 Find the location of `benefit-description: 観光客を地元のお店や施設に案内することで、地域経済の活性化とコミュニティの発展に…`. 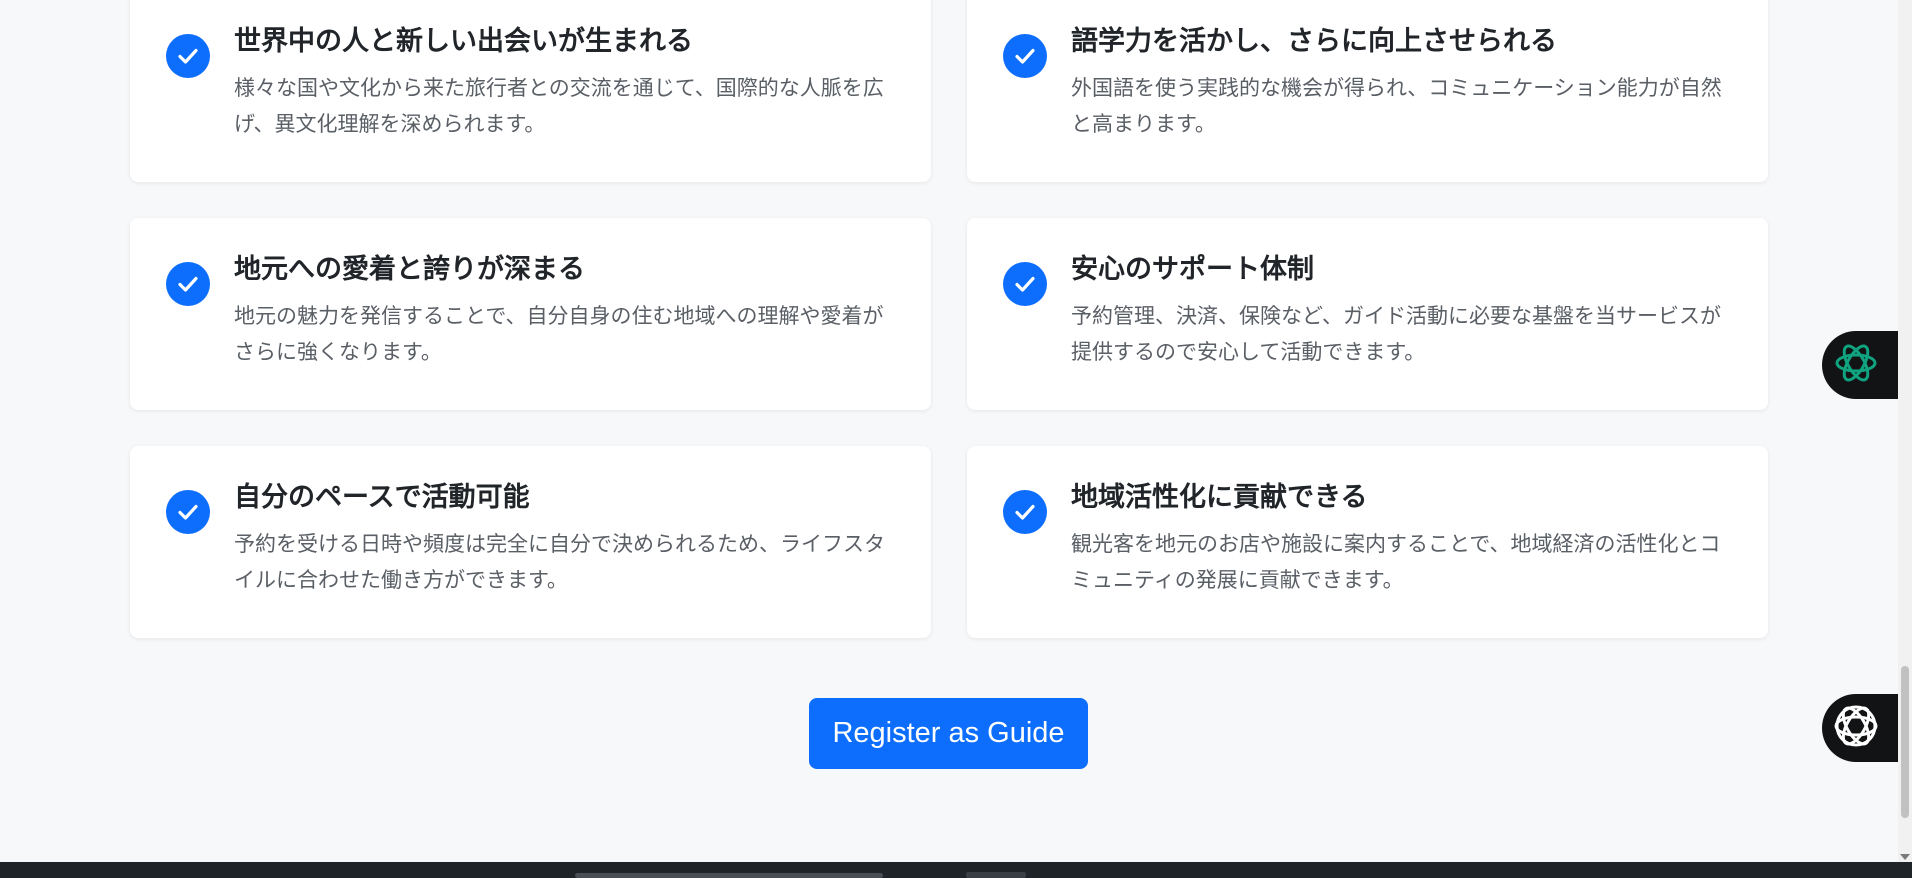

benefit-description: 観光客を地元のお店や施設に案内することで、地域経済の活性化とコミュニティの発展に… is located at coordinates (1396, 562).